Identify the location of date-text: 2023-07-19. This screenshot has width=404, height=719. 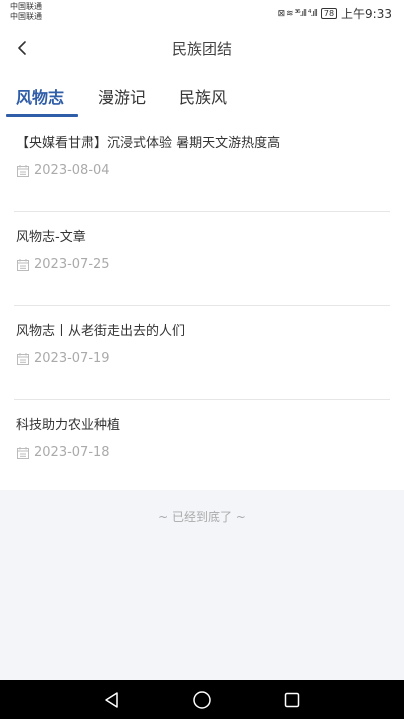
(72, 358).